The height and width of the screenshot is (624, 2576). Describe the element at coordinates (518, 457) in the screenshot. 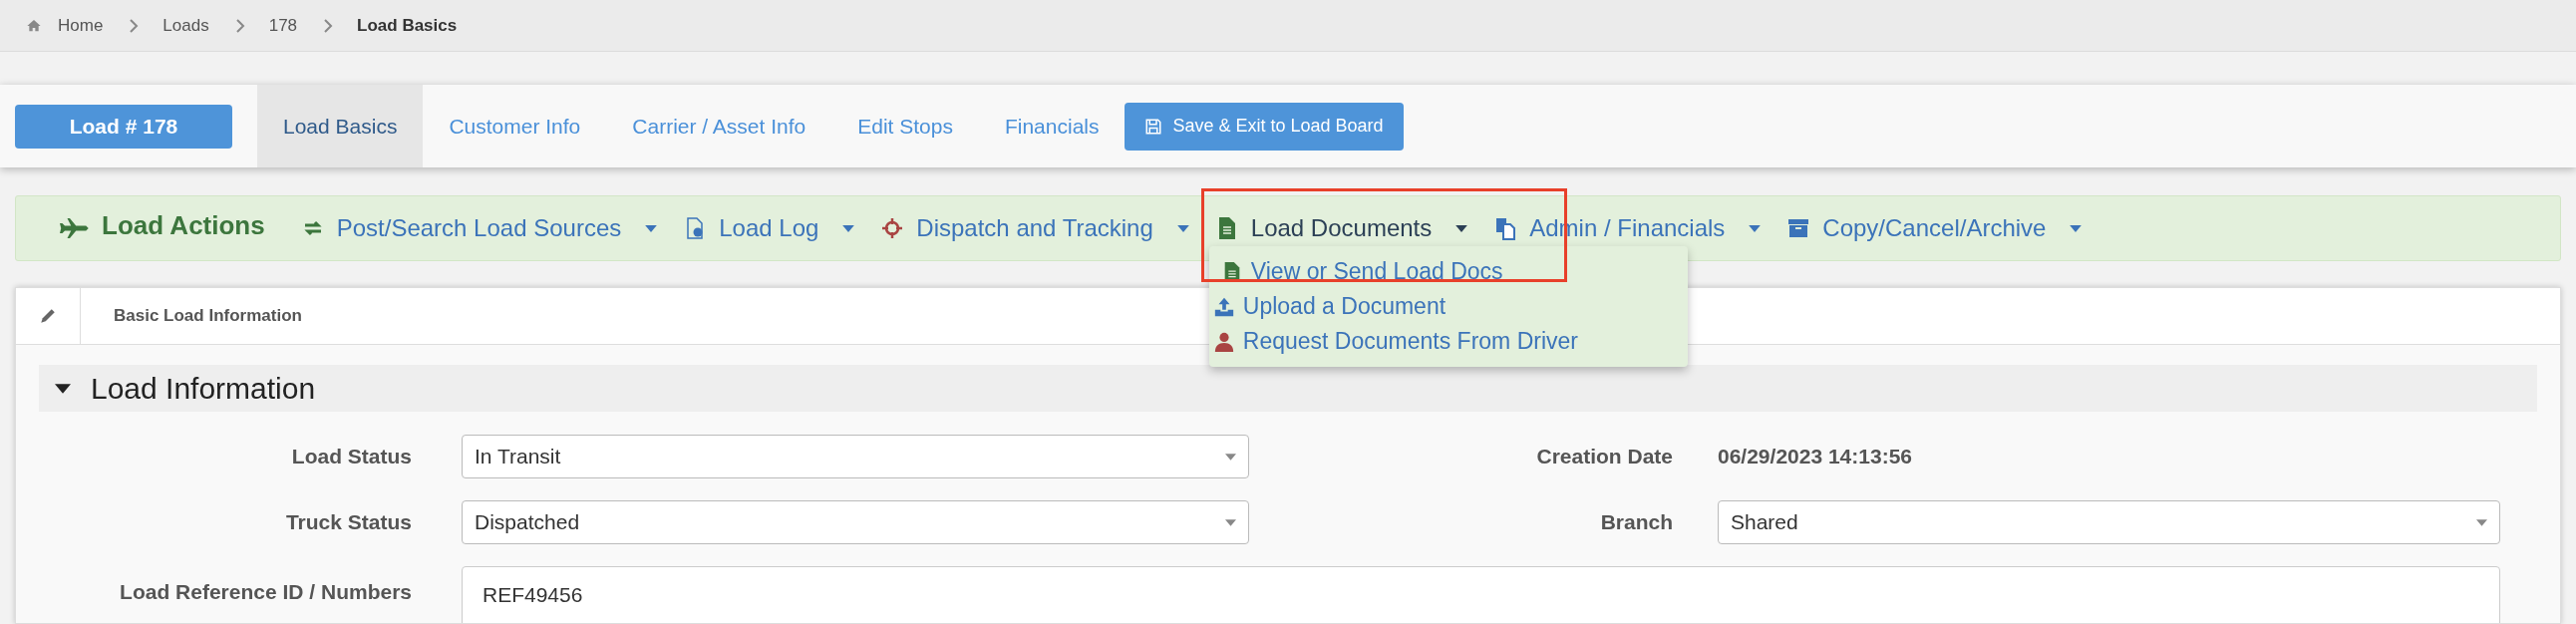

I see `select-value: In Transit` at that location.